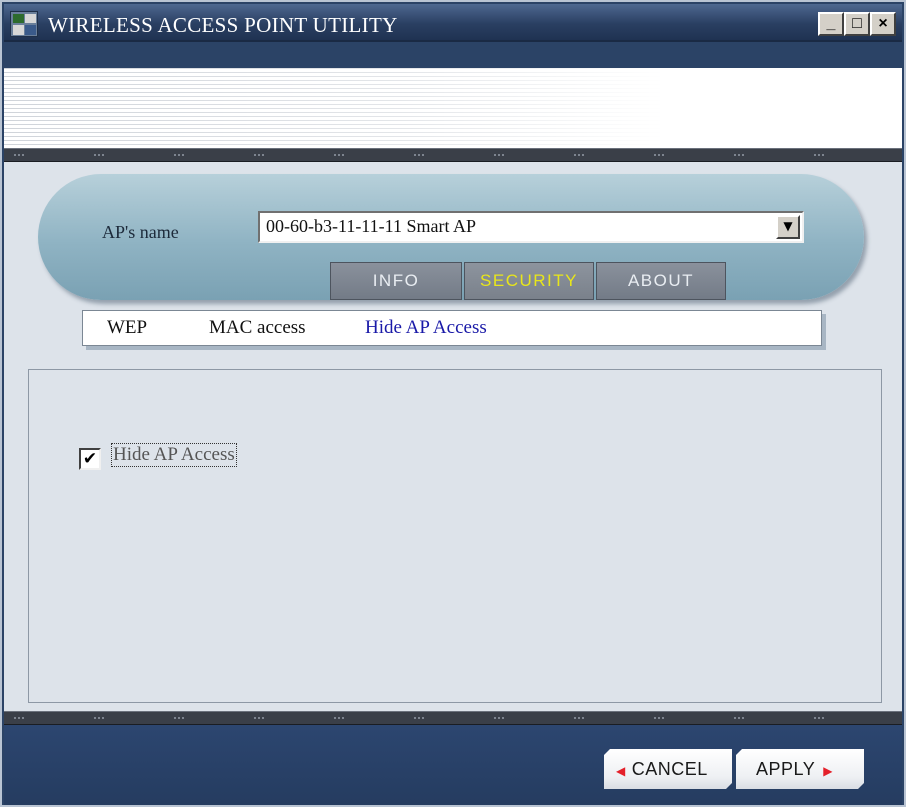  I want to click on app-icon, so click(24, 24).